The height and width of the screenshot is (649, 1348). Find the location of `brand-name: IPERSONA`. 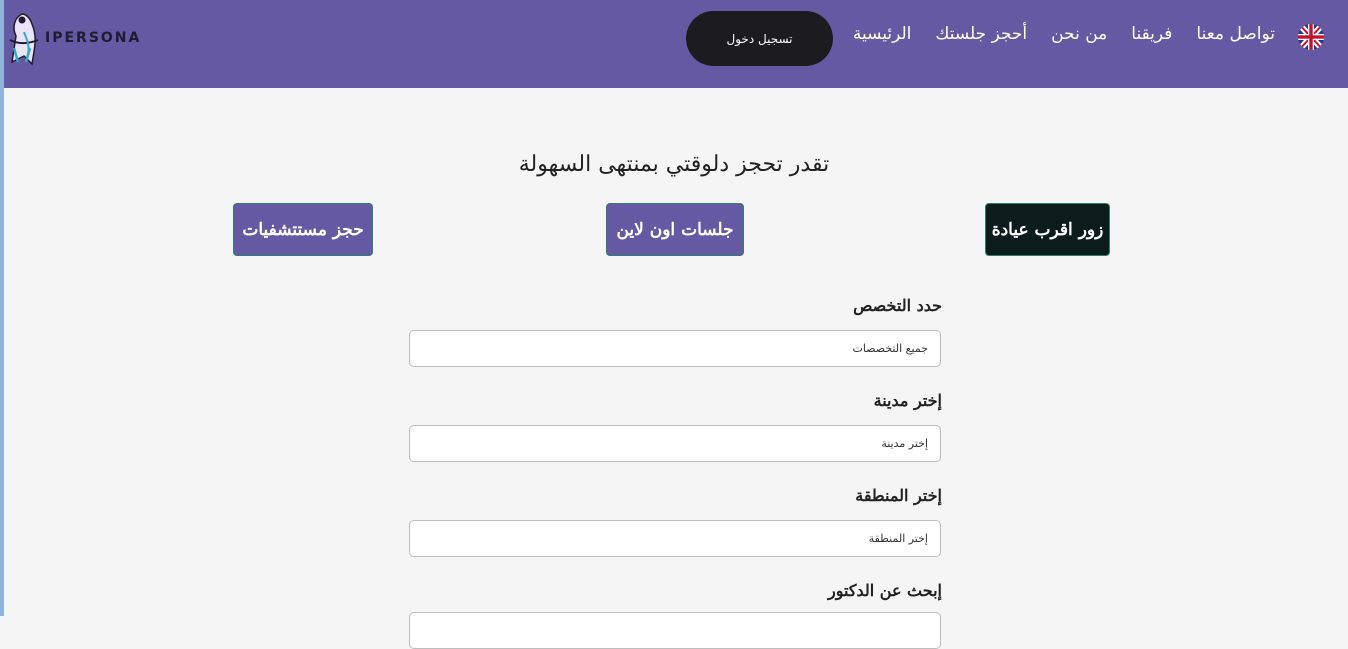

brand-name: IPERSONA is located at coordinates (93, 38).